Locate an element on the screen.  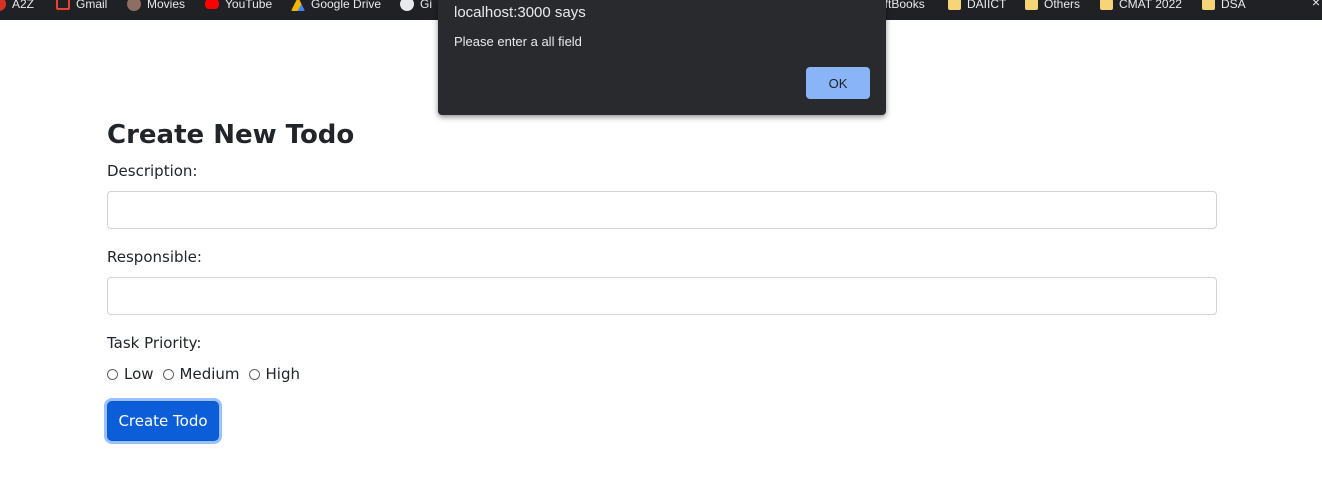
priority-medium-radio: Medium is located at coordinates (201, 374).